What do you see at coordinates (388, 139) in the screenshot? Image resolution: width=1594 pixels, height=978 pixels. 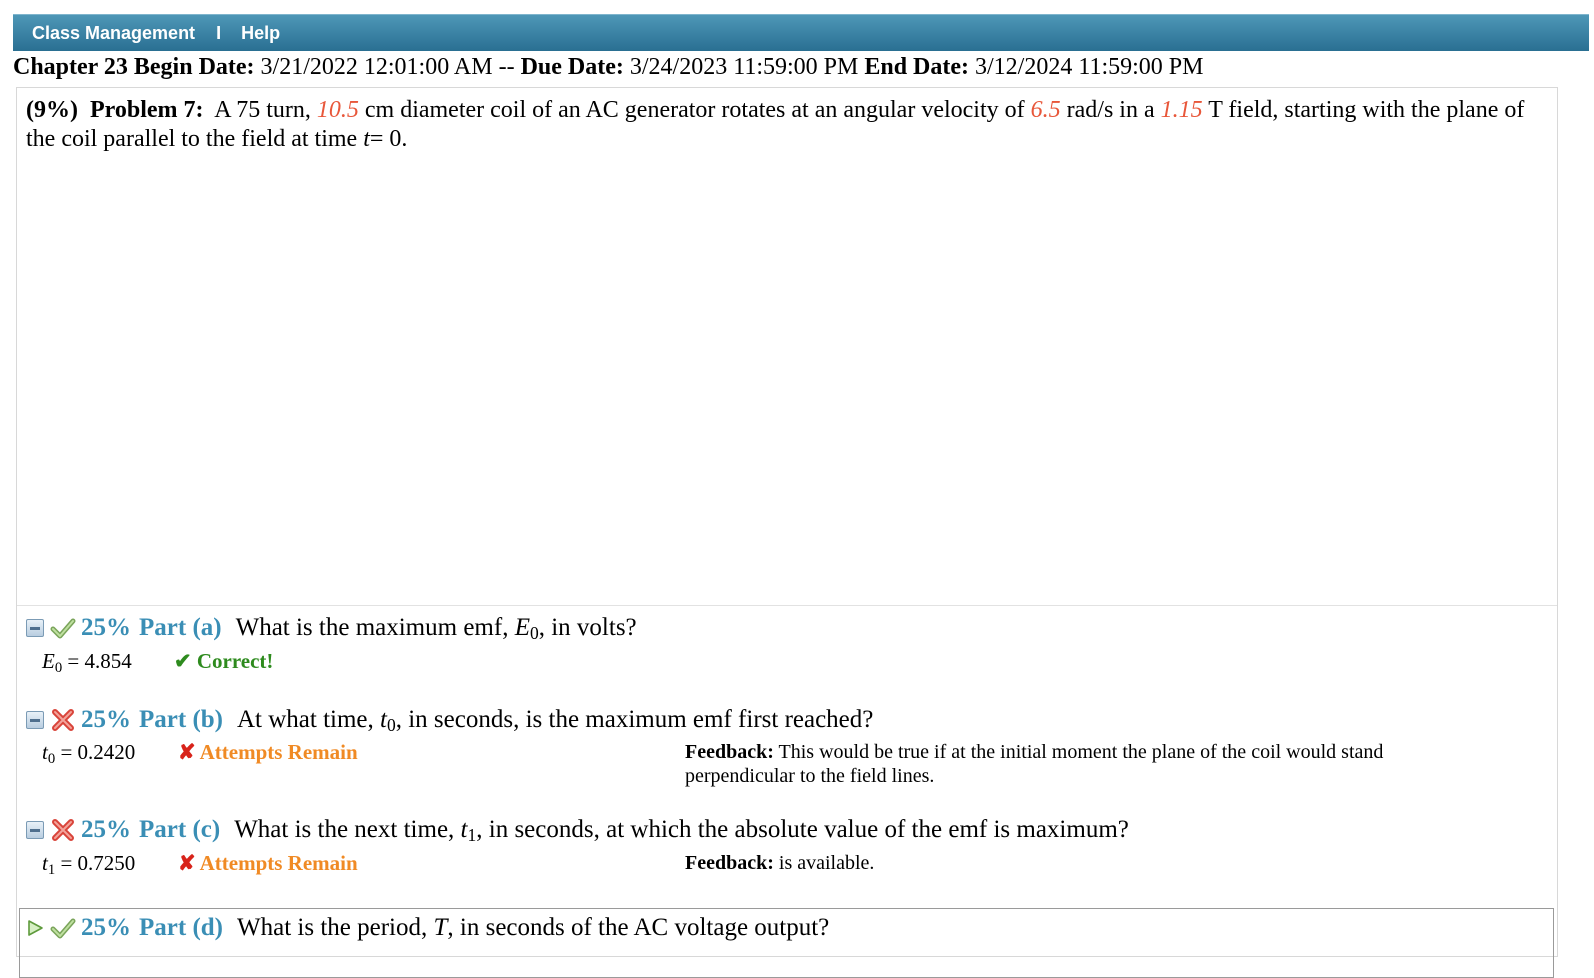 I see `problem-text-segment: = 0.` at bounding box center [388, 139].